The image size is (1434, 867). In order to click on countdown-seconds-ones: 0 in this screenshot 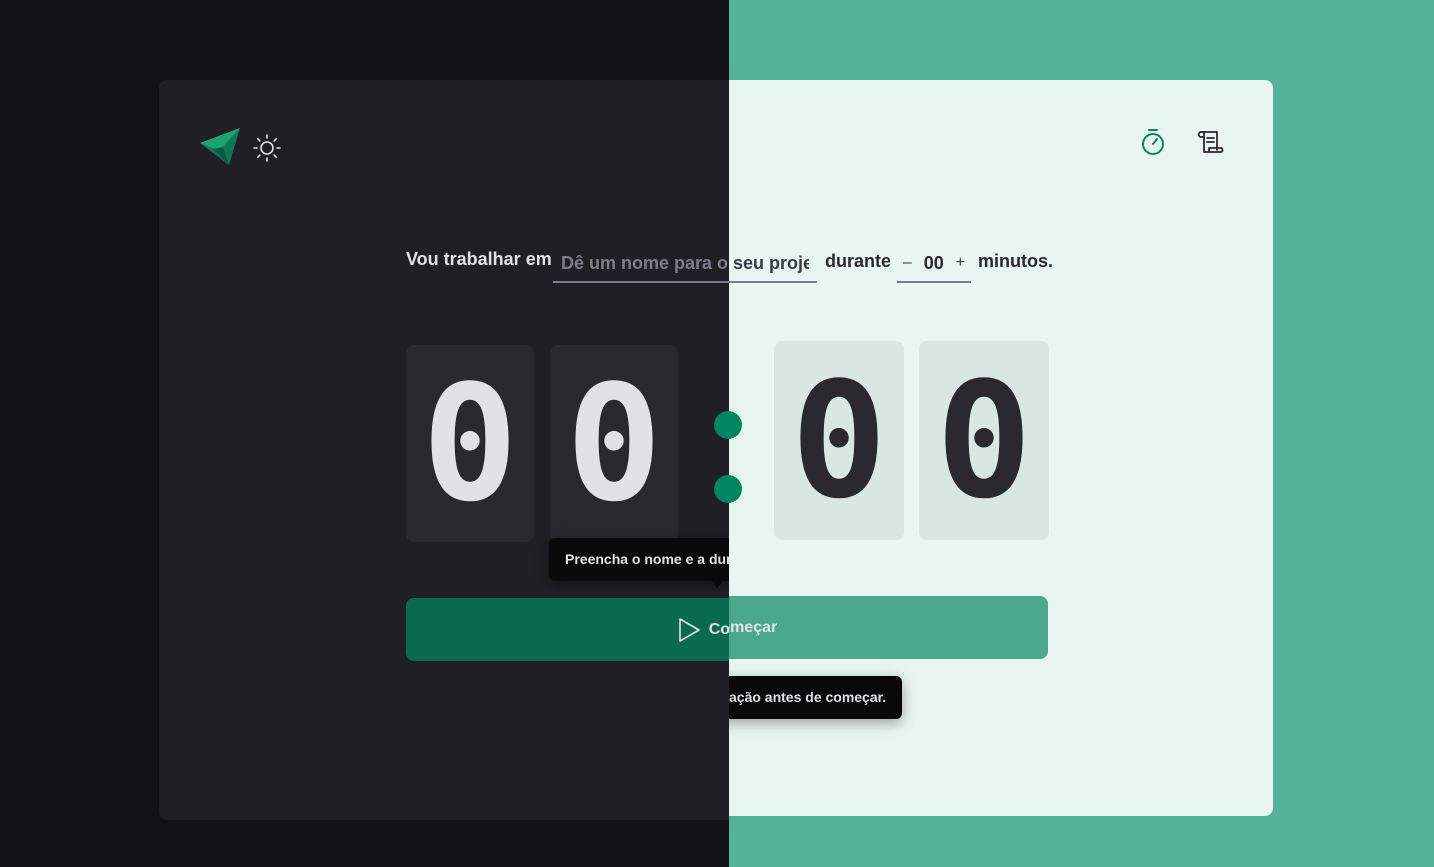, I will do `click(984, 440)`.